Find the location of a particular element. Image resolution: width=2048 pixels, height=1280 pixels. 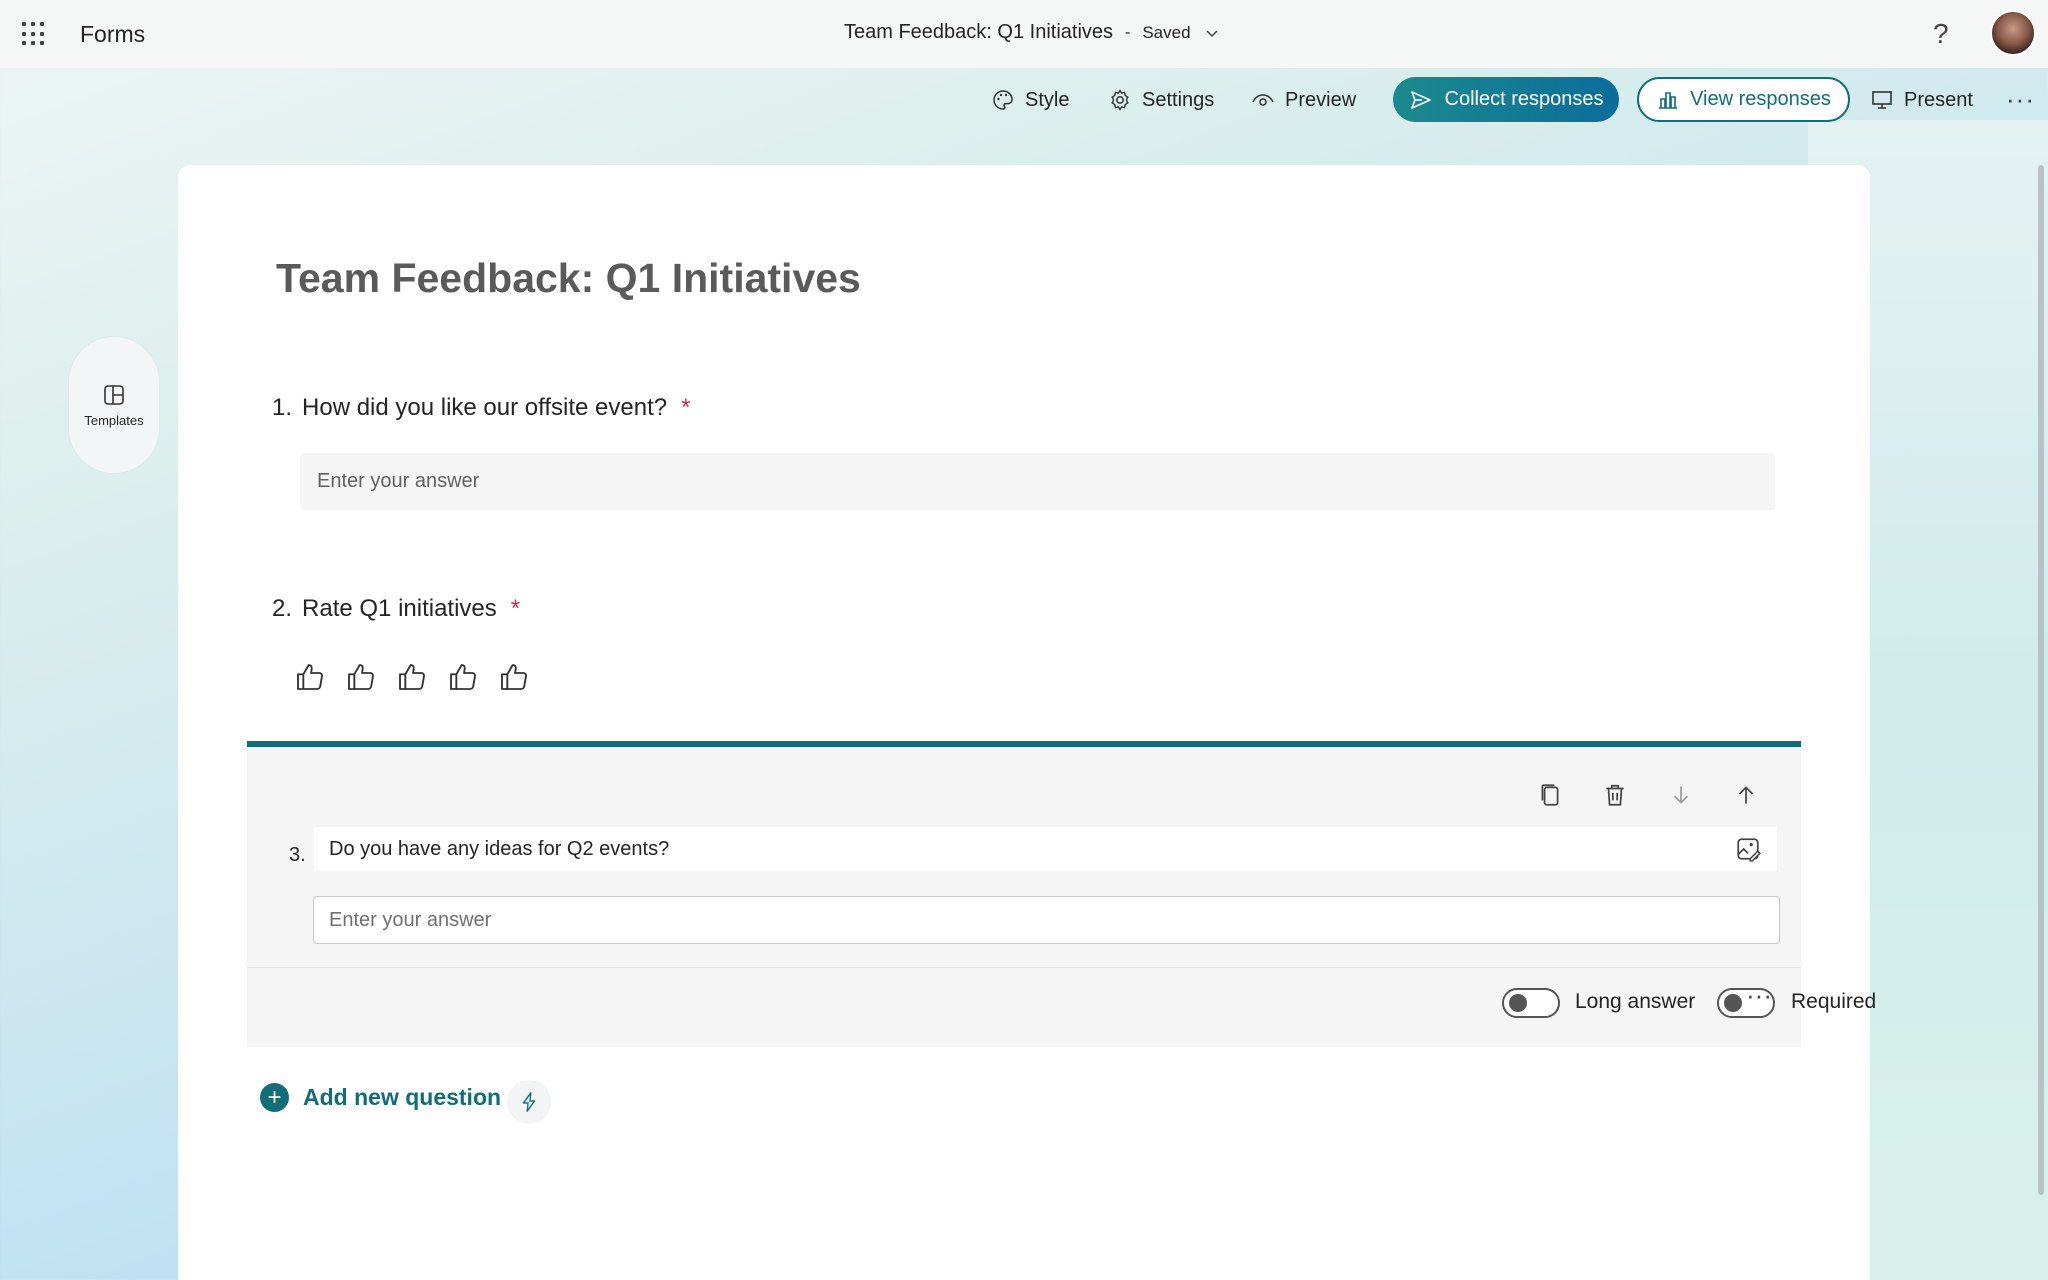

document-title: Team Feedback: Q1 Initiatives - Saved is located at coordinates (1031, 32).